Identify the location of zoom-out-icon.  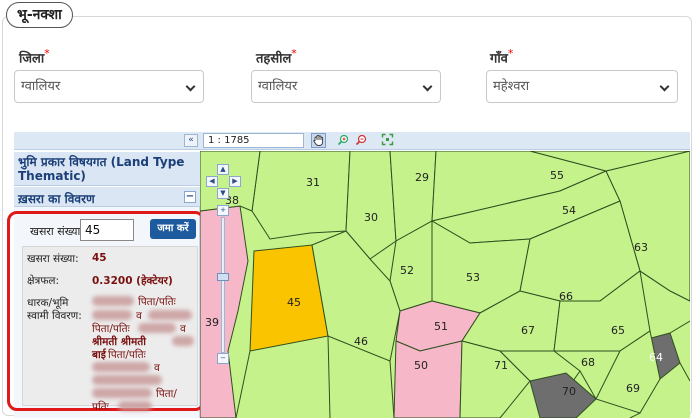
(361, 140).